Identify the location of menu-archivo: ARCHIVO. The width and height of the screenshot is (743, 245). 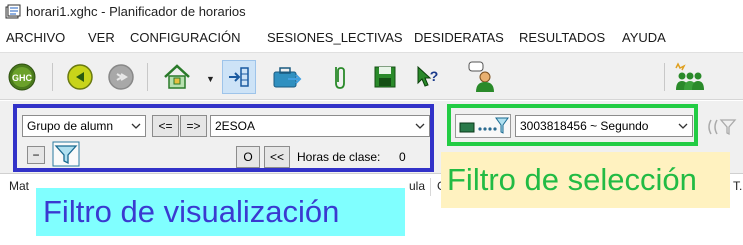
(35, 37).